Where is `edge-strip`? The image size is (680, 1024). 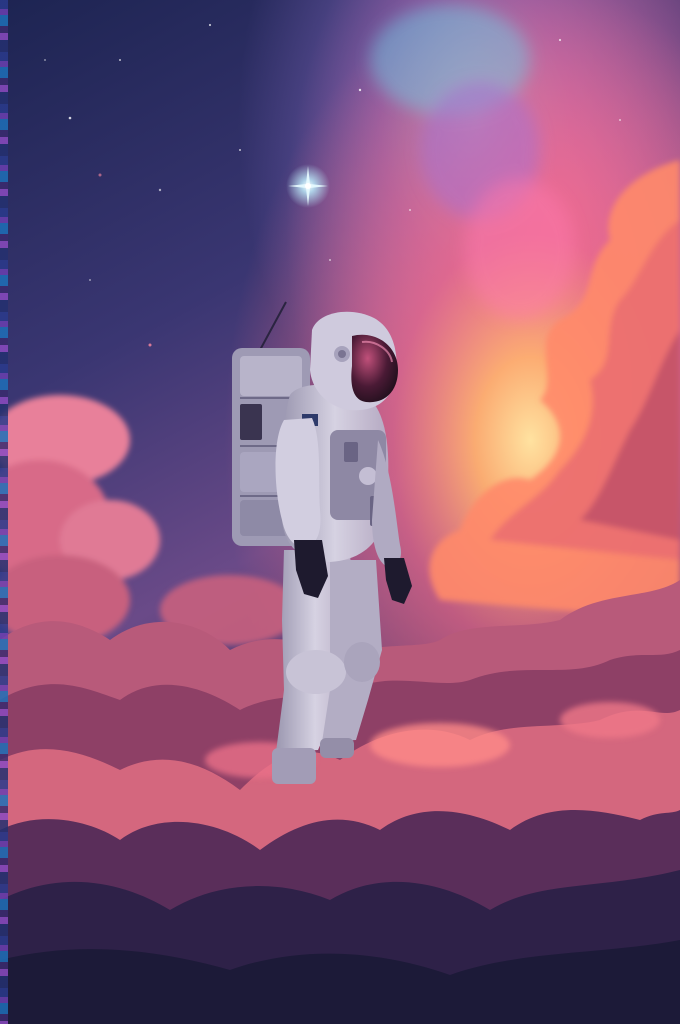
edge-strip is located at coordinates (4, 512).